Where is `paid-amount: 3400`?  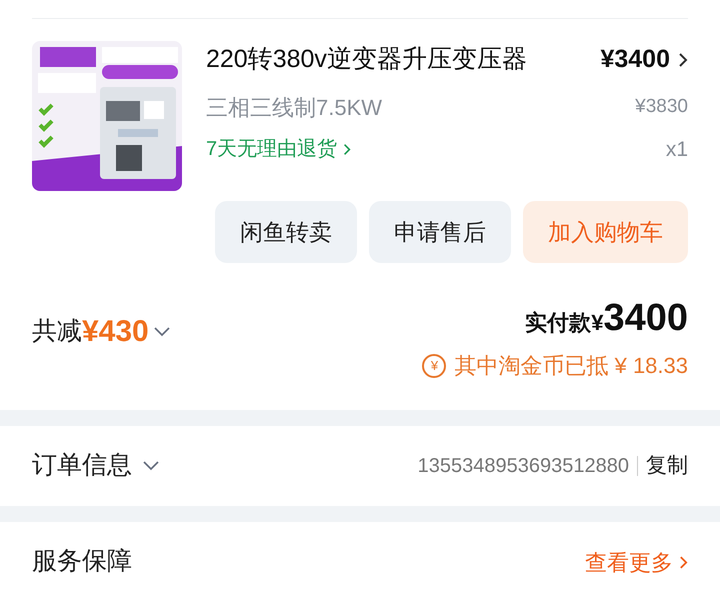
paid-amount: 3400 is located at coordinates (645, 318).